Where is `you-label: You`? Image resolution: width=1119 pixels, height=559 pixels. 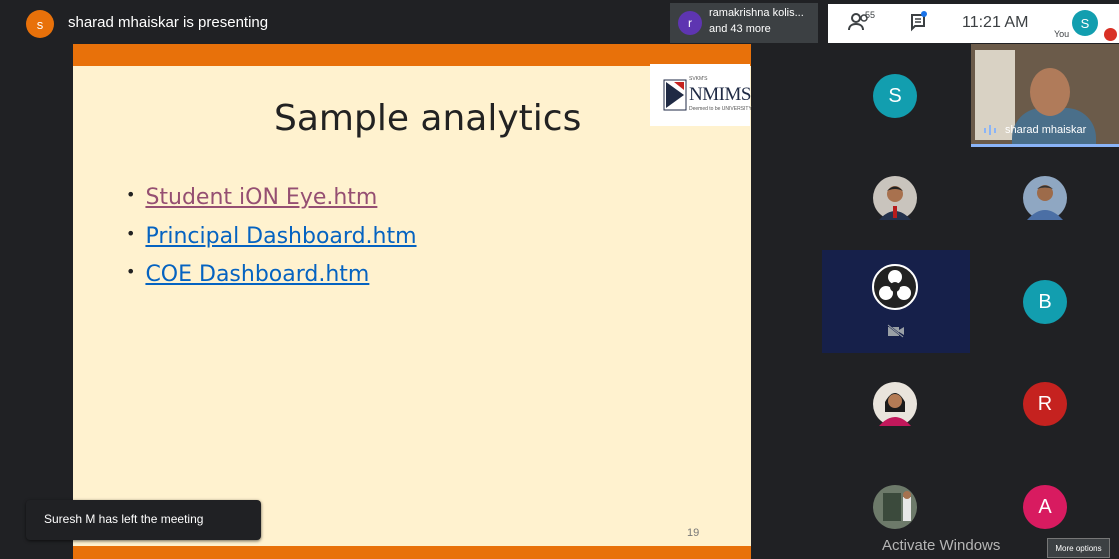
you-label: You is located at coordinates (1062, 34).